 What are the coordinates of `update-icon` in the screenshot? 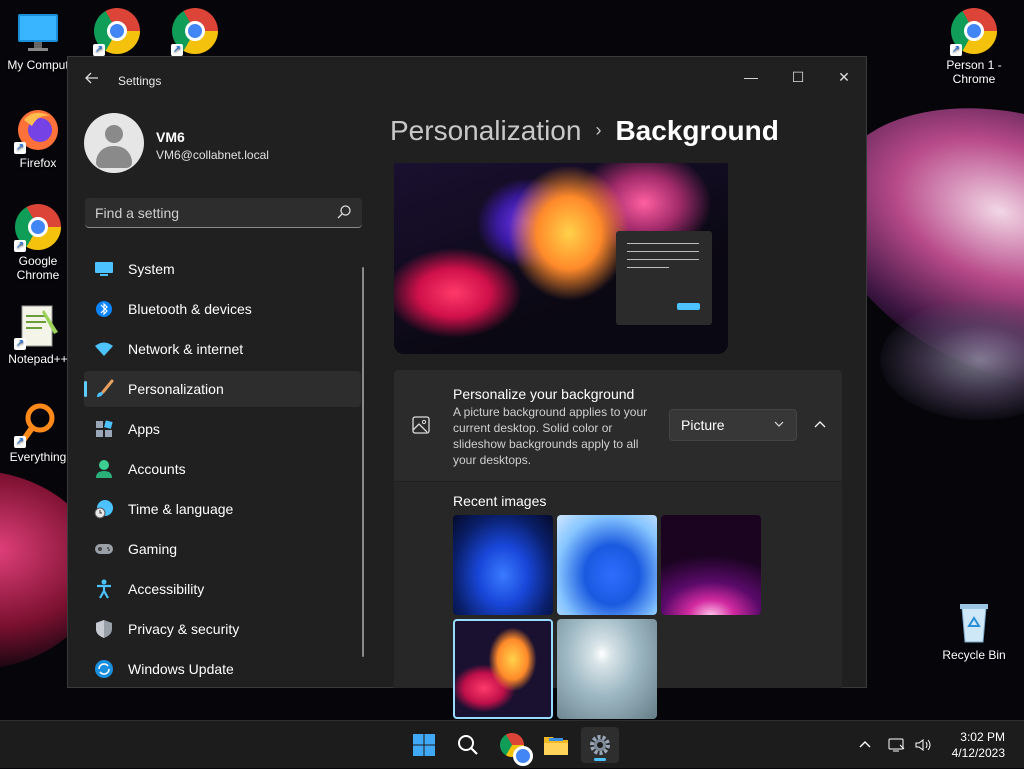 It's located at (104, 669).